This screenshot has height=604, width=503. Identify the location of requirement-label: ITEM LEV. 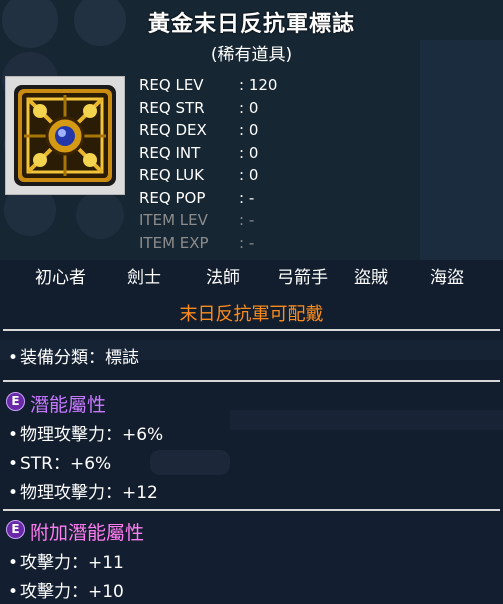
(173, 220).